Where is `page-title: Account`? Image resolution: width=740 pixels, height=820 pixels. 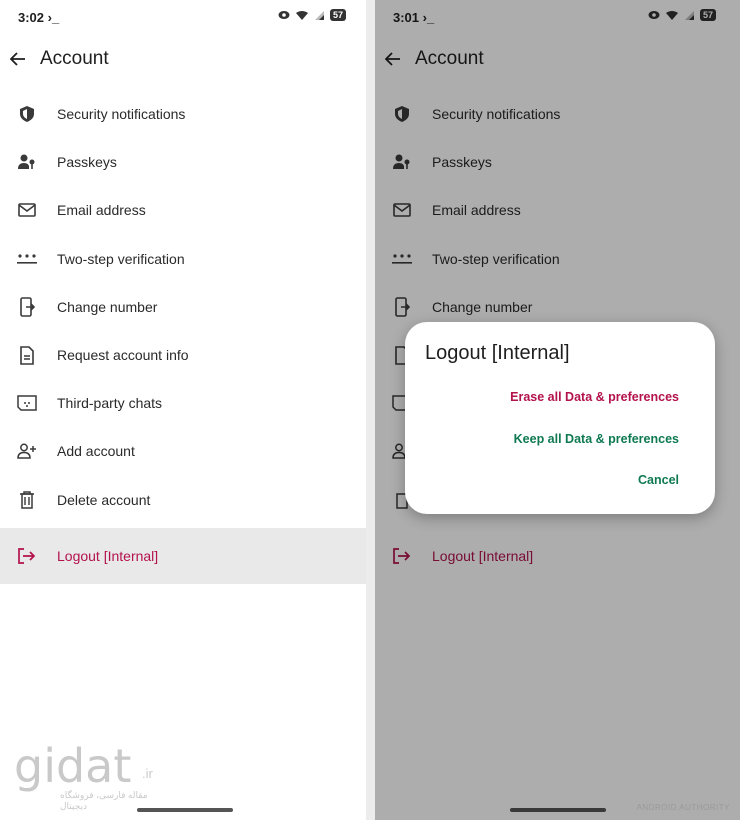 page-title: Account is located at coordinates (74, 58).